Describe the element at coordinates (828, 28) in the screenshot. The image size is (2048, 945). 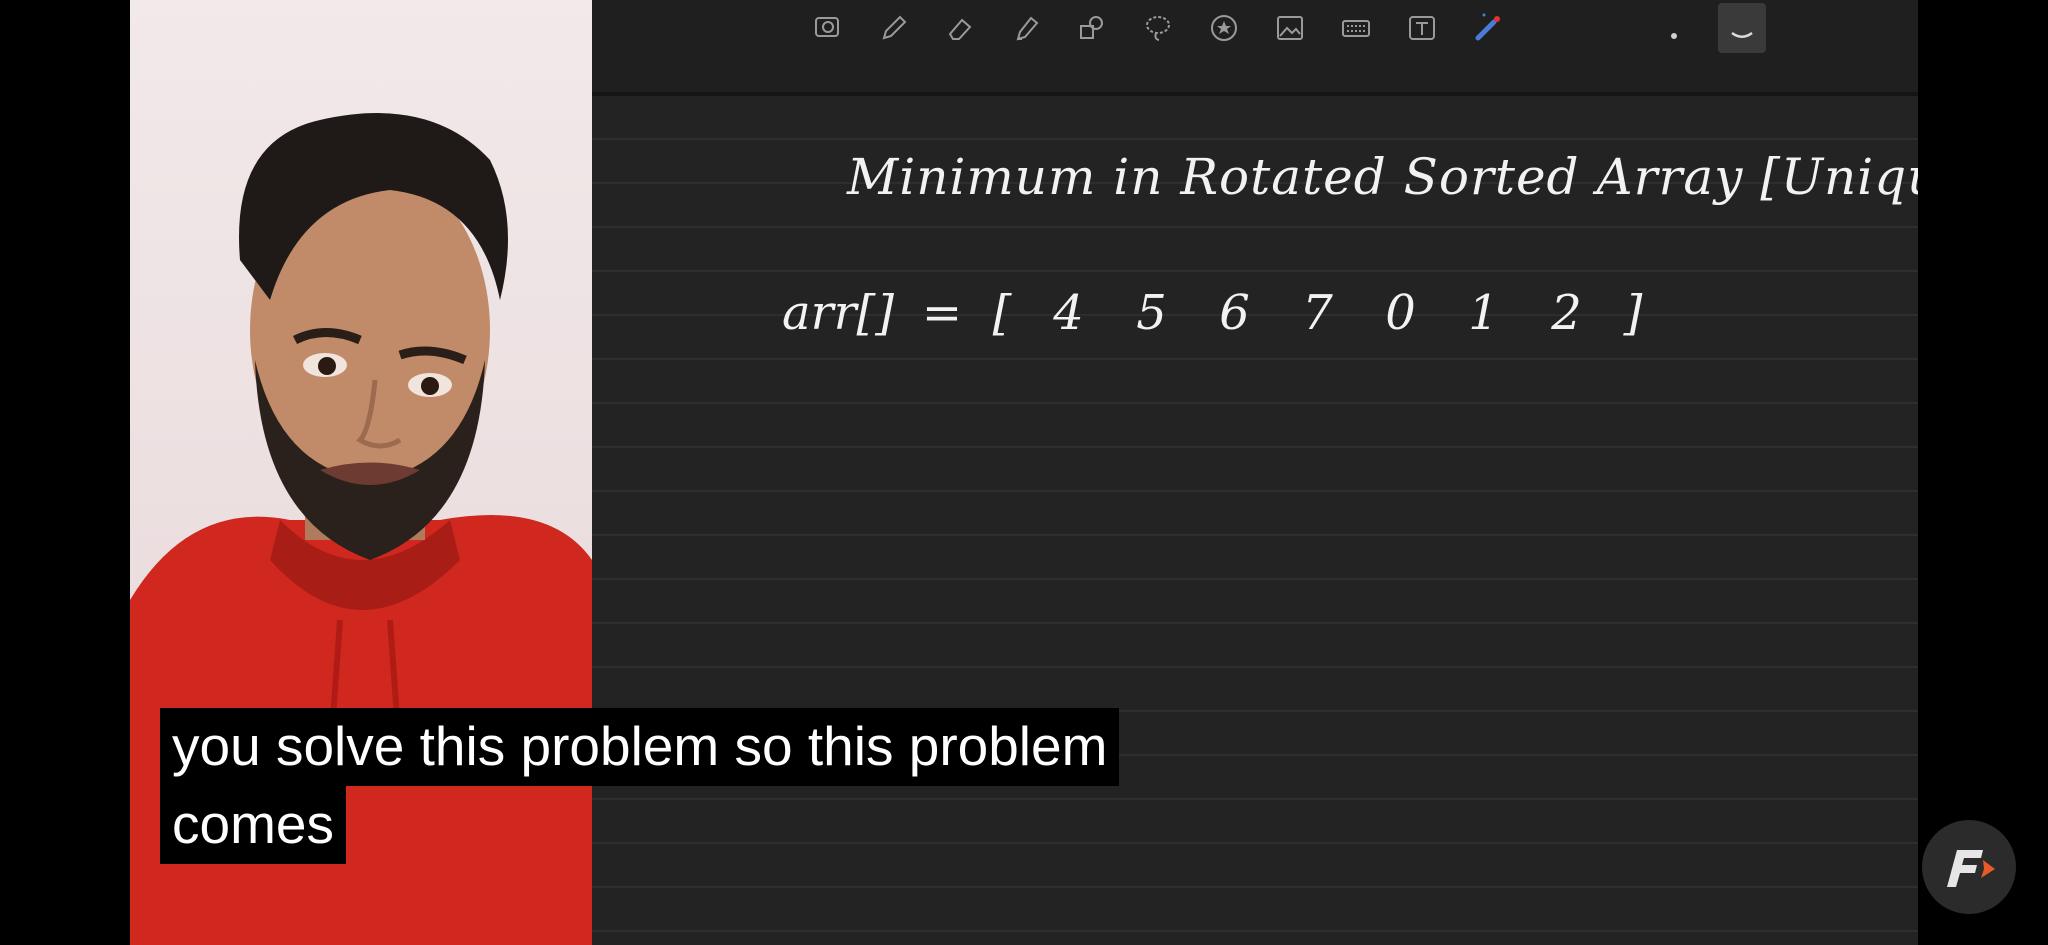
I see `lasso-image-icon` at that location.